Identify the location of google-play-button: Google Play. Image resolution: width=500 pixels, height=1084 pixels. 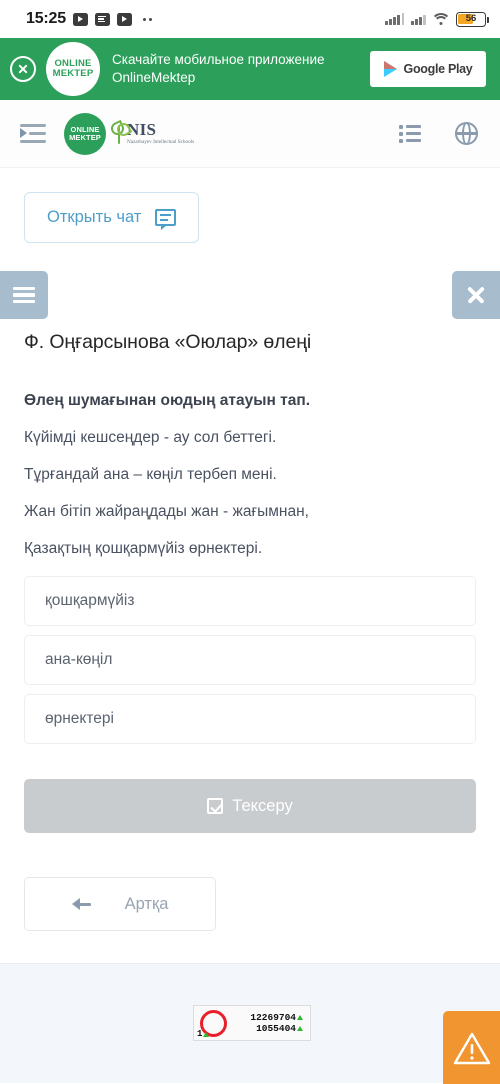
(428, 69).